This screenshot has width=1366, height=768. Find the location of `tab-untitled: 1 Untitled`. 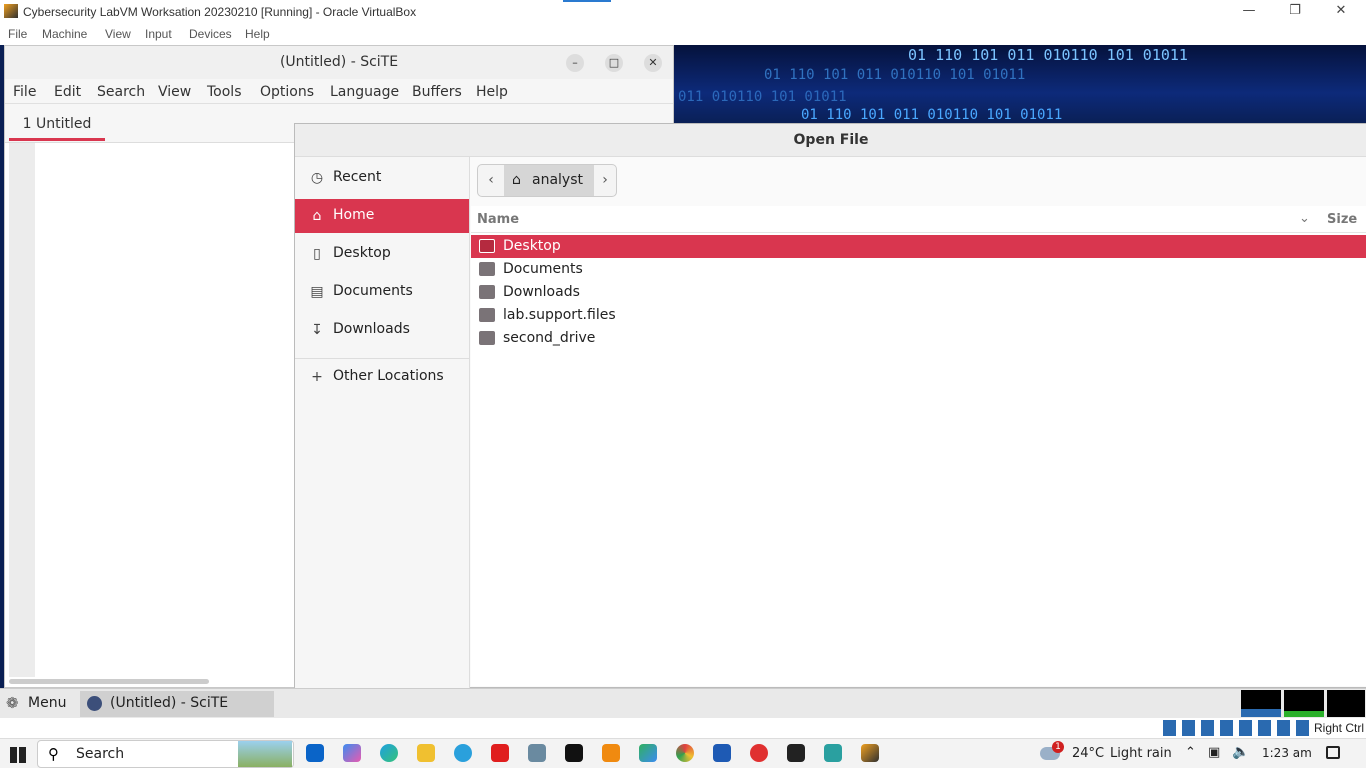

tab-untitled: 1 Untitled is located at coordinates (57, 126).